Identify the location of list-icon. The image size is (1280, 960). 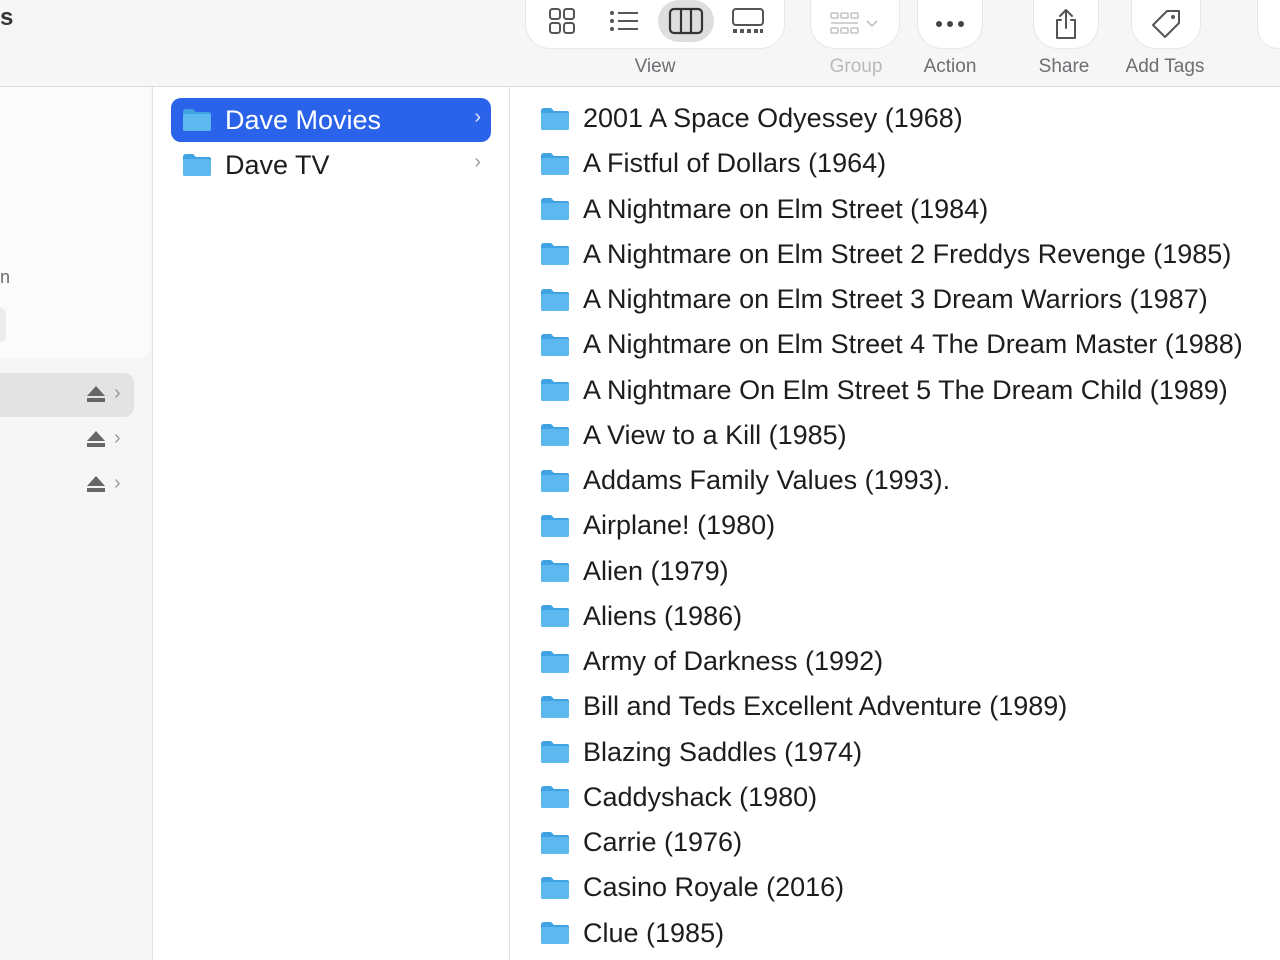
(624, 21).